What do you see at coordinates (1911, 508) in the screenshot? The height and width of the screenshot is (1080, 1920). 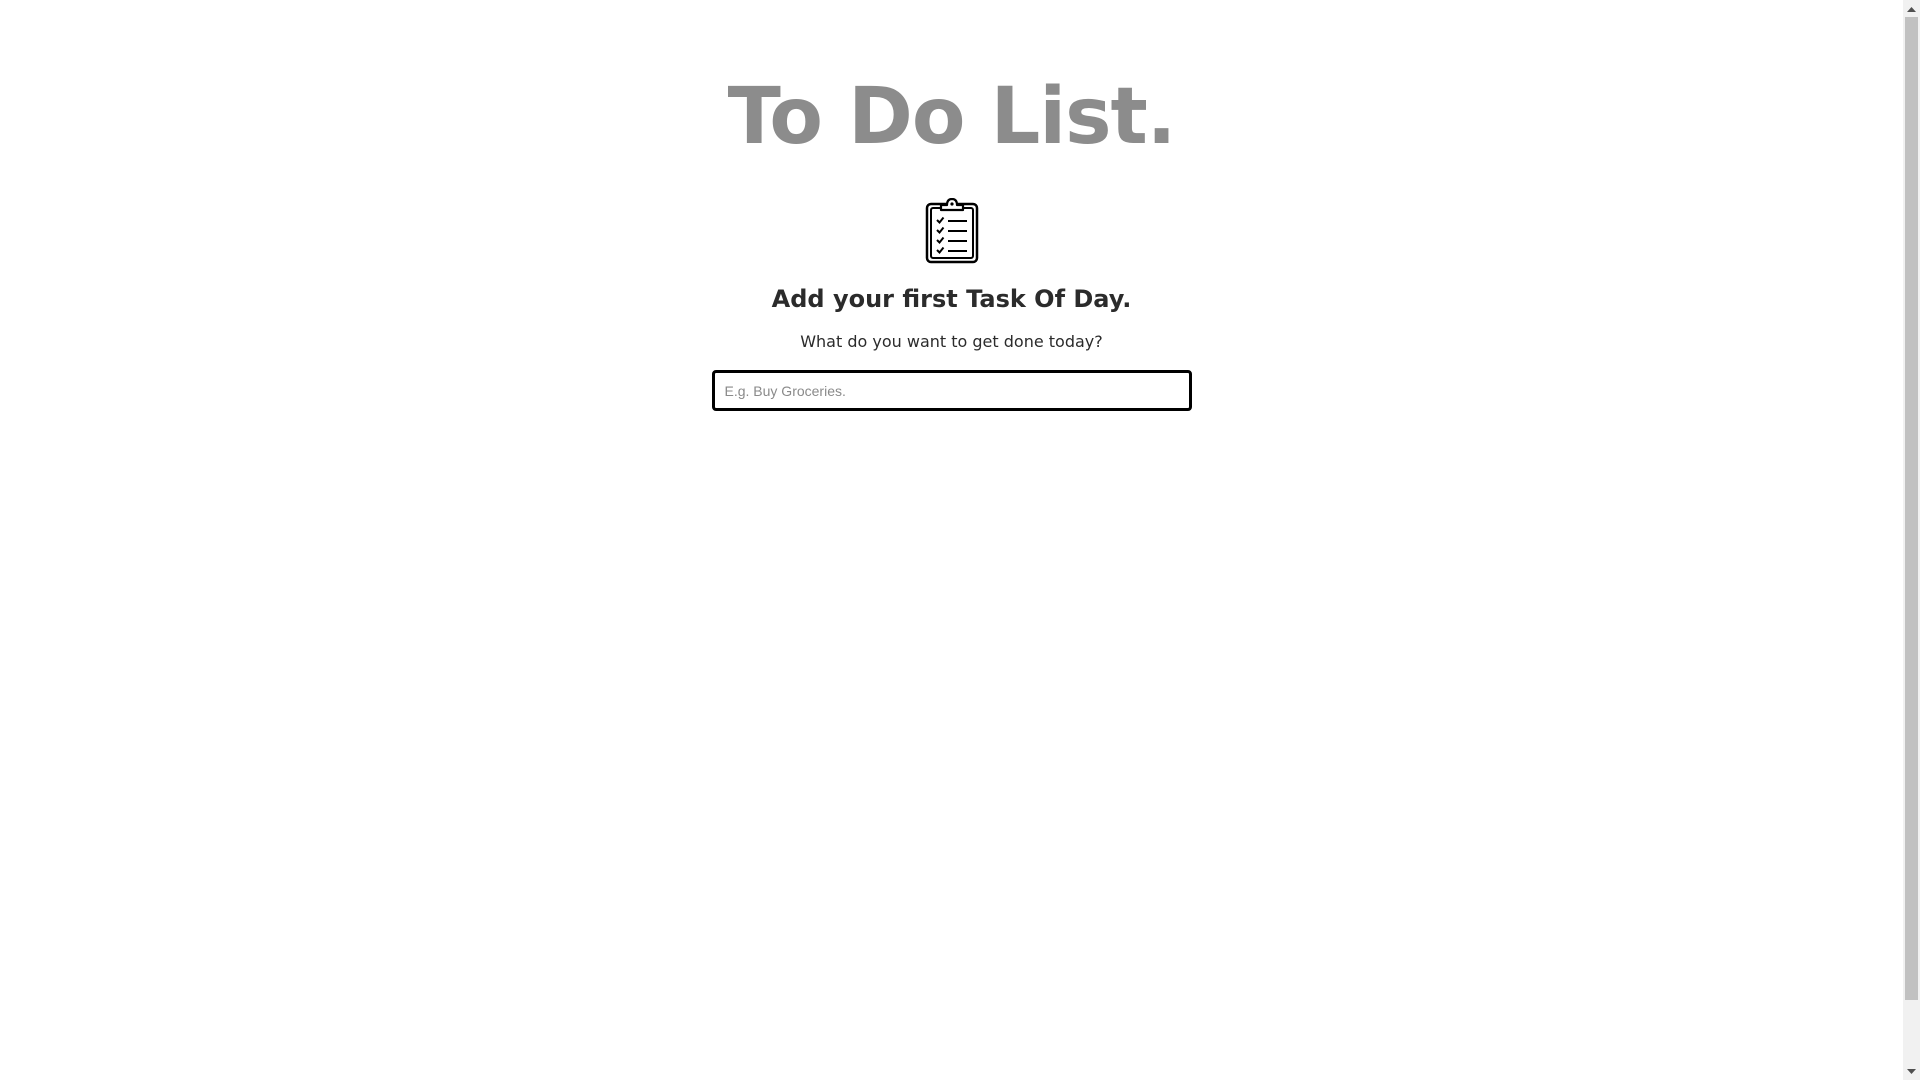 I see `scrollbar-thumb` at bounding box center [1911, 508].